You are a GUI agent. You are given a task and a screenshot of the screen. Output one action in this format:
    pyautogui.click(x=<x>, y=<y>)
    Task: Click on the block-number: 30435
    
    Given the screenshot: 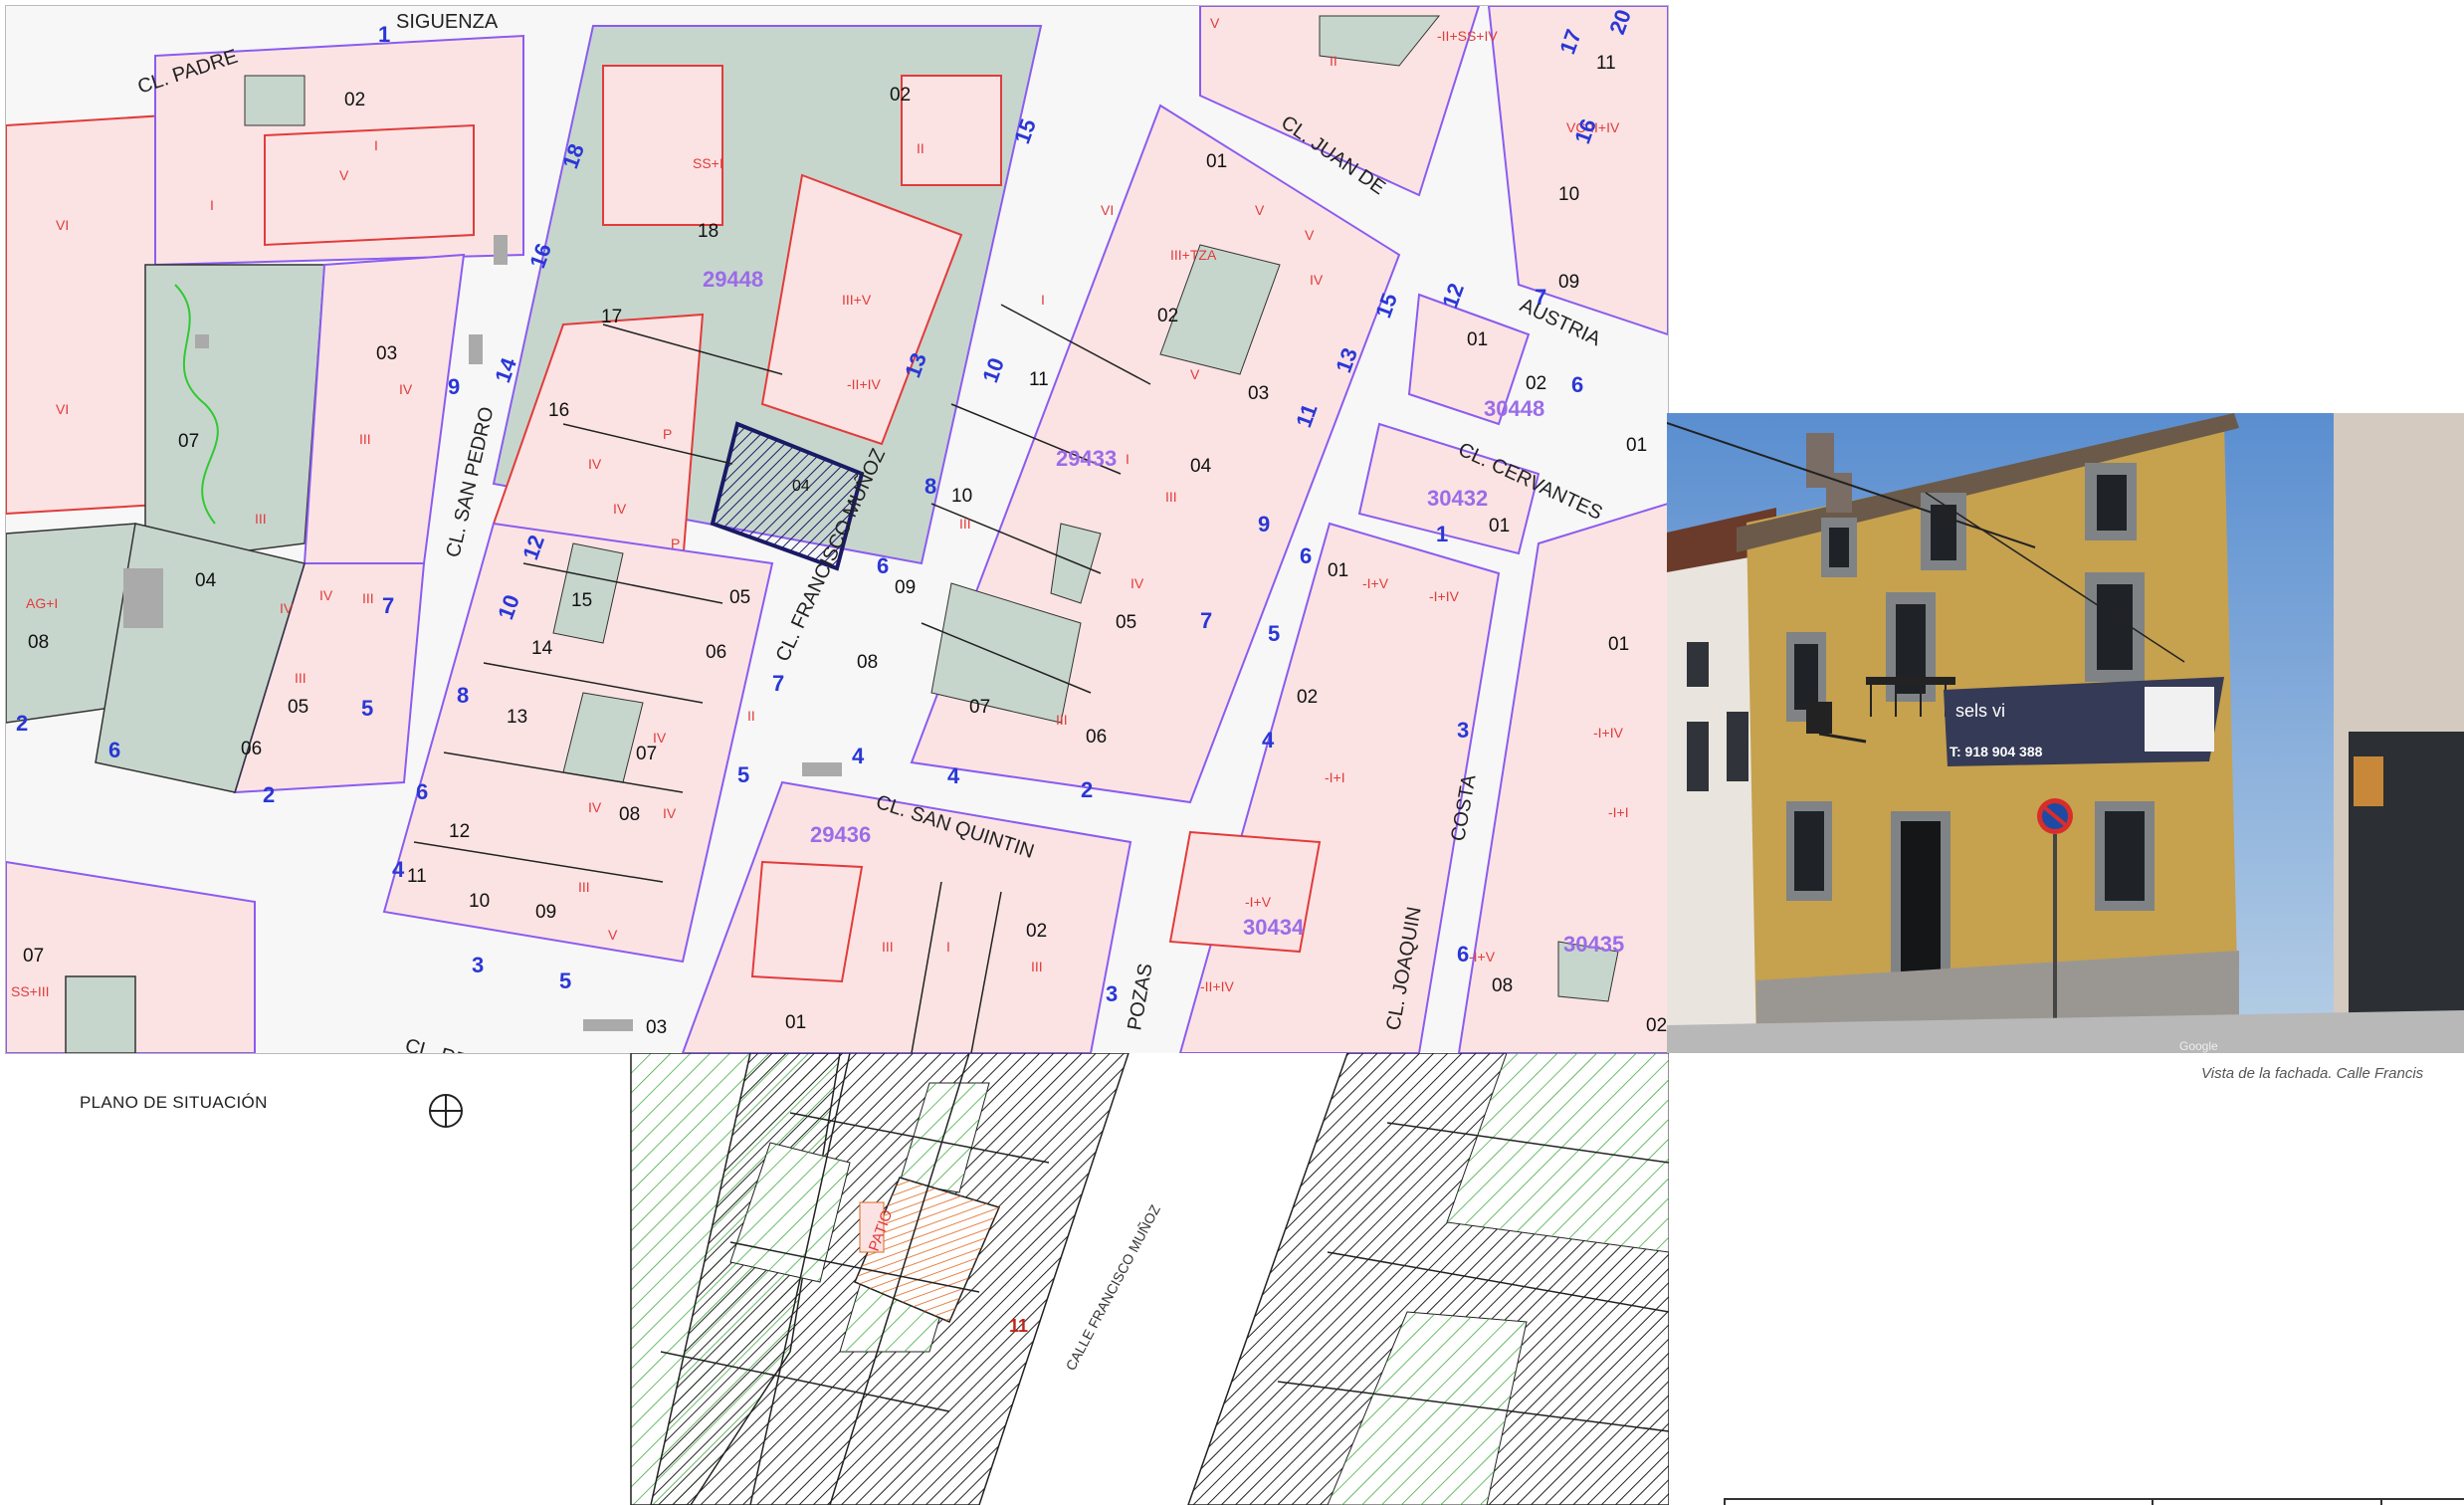 What is the action you would take?
    pyautogui.click(x=1594, y=944)
    